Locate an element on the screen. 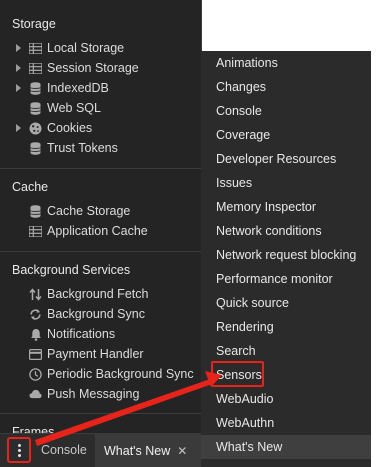 The width and height of the screenshot is (381, 467). menu-item-label: What's New is located at coordinates (249, 447).